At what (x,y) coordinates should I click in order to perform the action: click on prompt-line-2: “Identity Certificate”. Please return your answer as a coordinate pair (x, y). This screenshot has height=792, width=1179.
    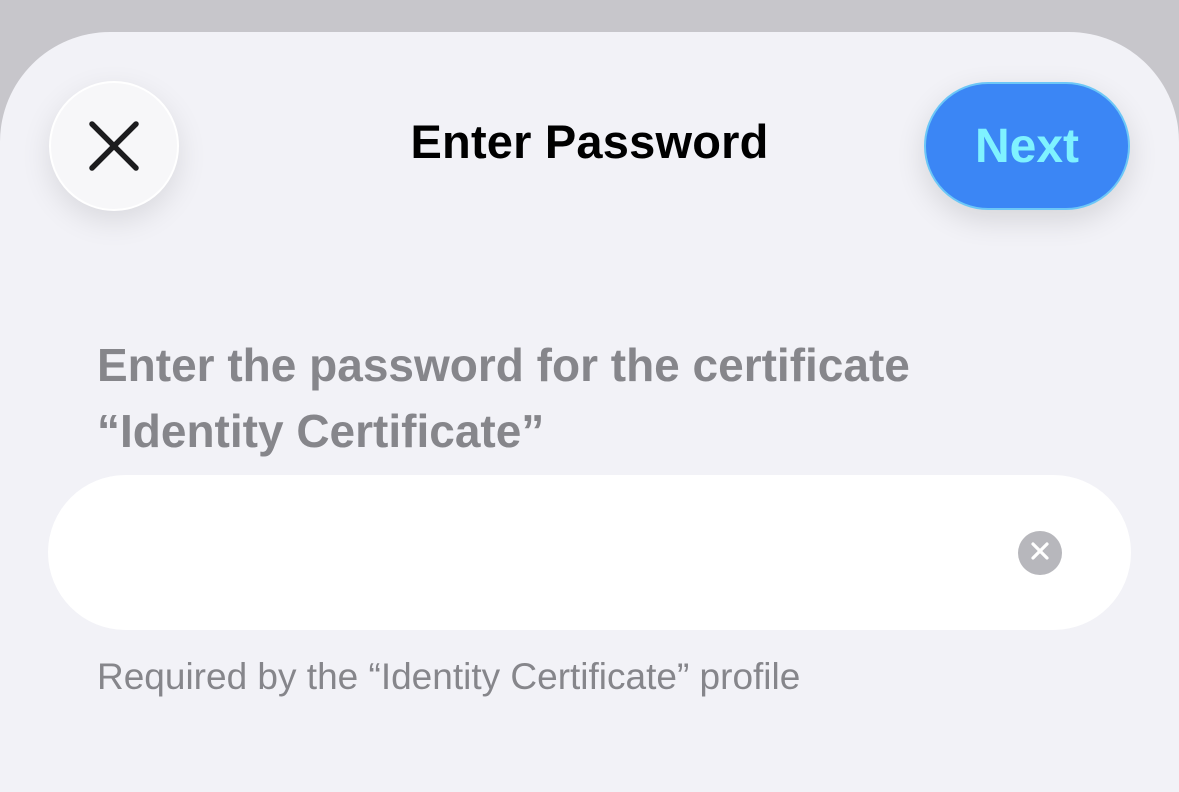
    Looking at the image, I should click on (321, 431).